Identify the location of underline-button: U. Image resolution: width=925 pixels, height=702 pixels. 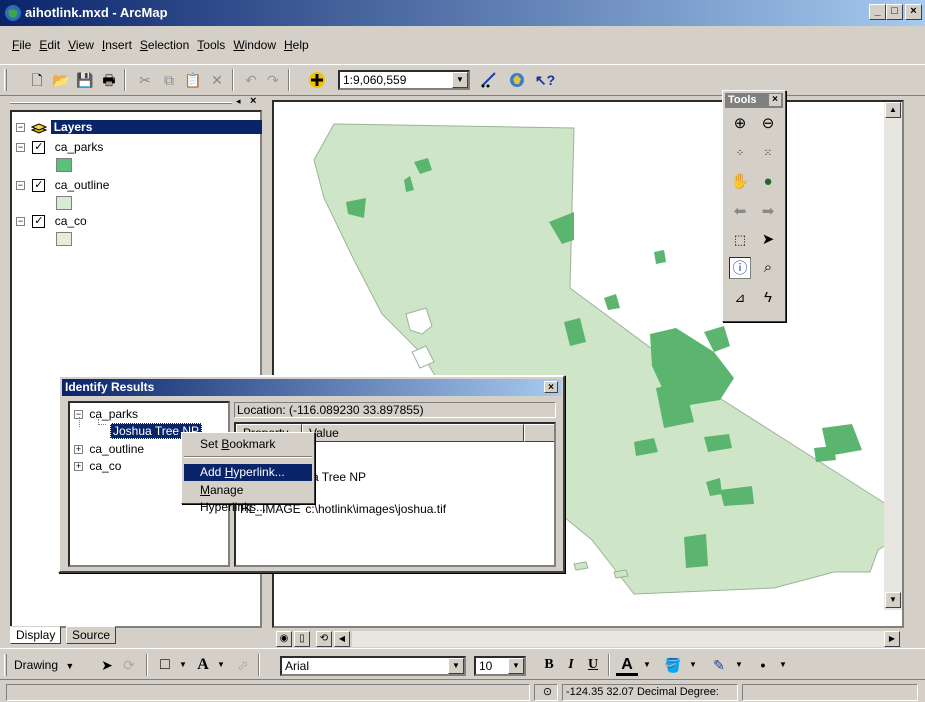
(593, 665).